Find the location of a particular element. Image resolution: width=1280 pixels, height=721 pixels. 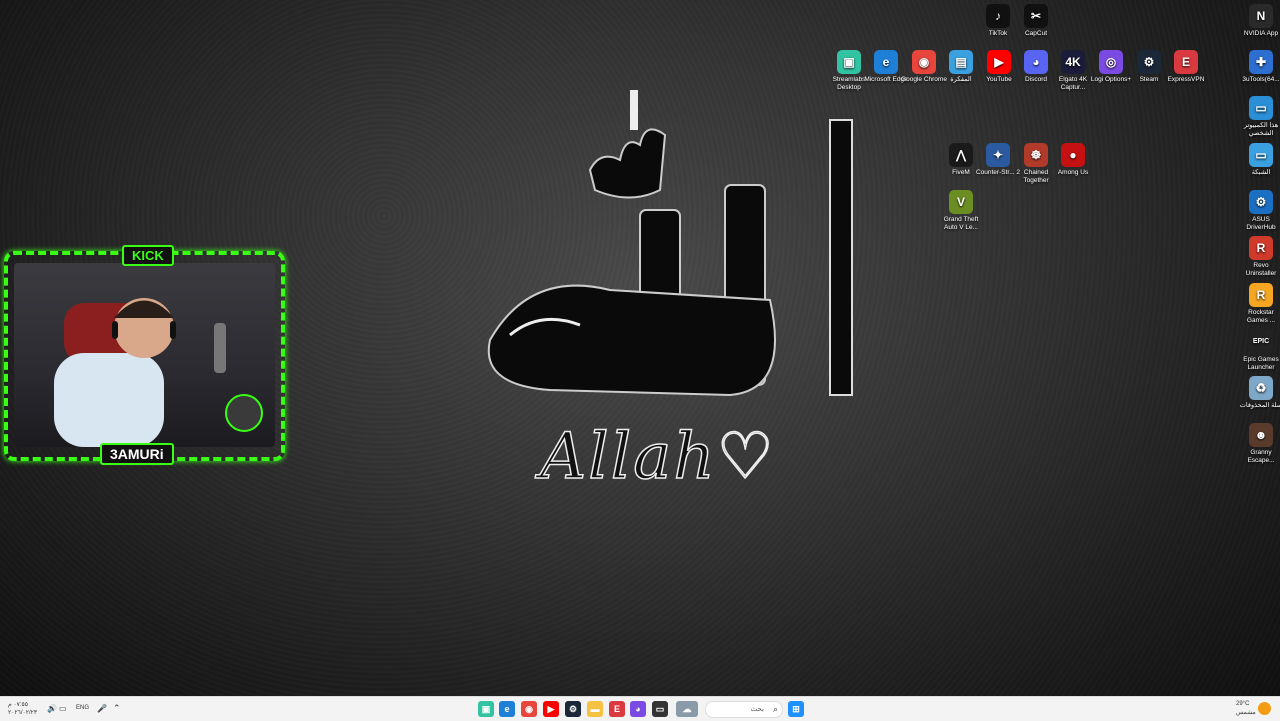

desktop-icon: ● Among Us is located at coordinates (1073, 160).